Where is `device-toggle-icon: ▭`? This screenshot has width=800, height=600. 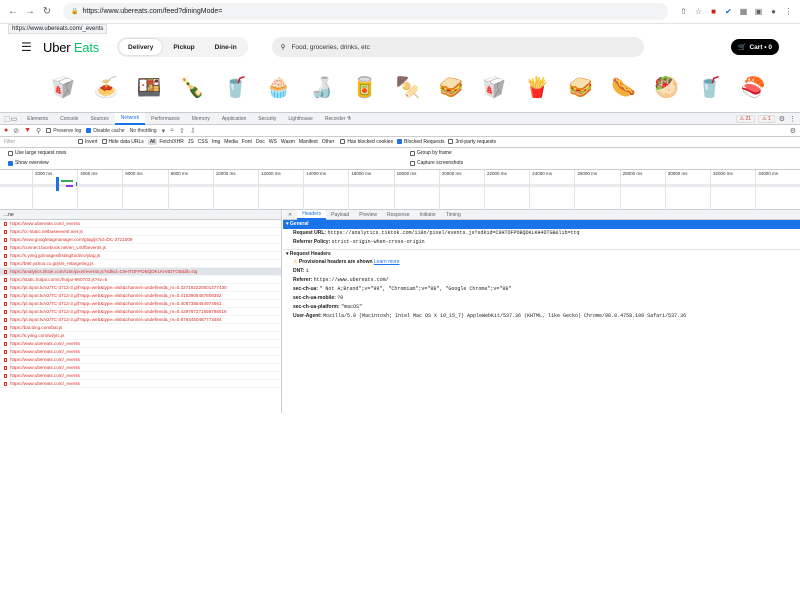
device-toggle-icon: ▭ is located at coordinates (14, 119).